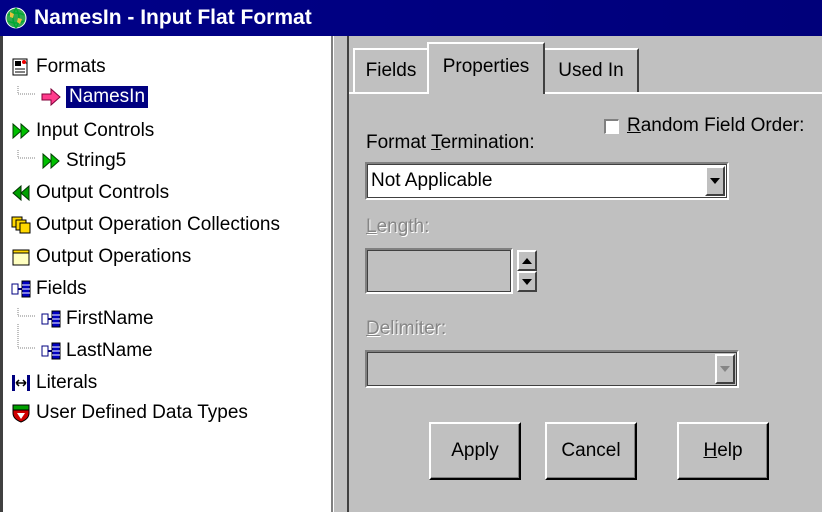 The width and height of the screenshot is (822, 512). Describe the element at coordinates (715, 126) in the screenshot. I see `random-field-order-label: Random Field Order:` at that location.